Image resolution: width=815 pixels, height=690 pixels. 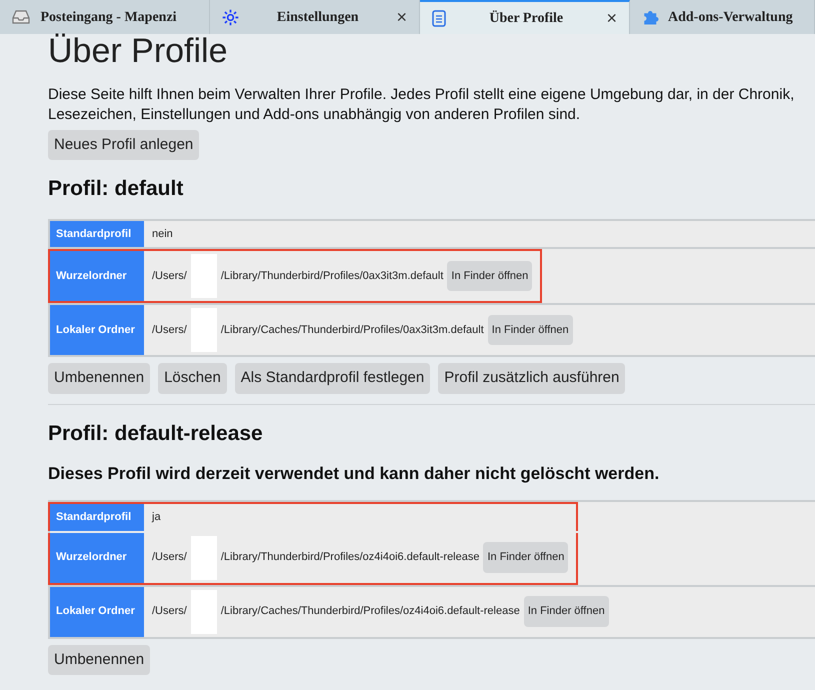 I want to click on tab-label: Posteingang - Mapenzi, so click(x=108, y=17).